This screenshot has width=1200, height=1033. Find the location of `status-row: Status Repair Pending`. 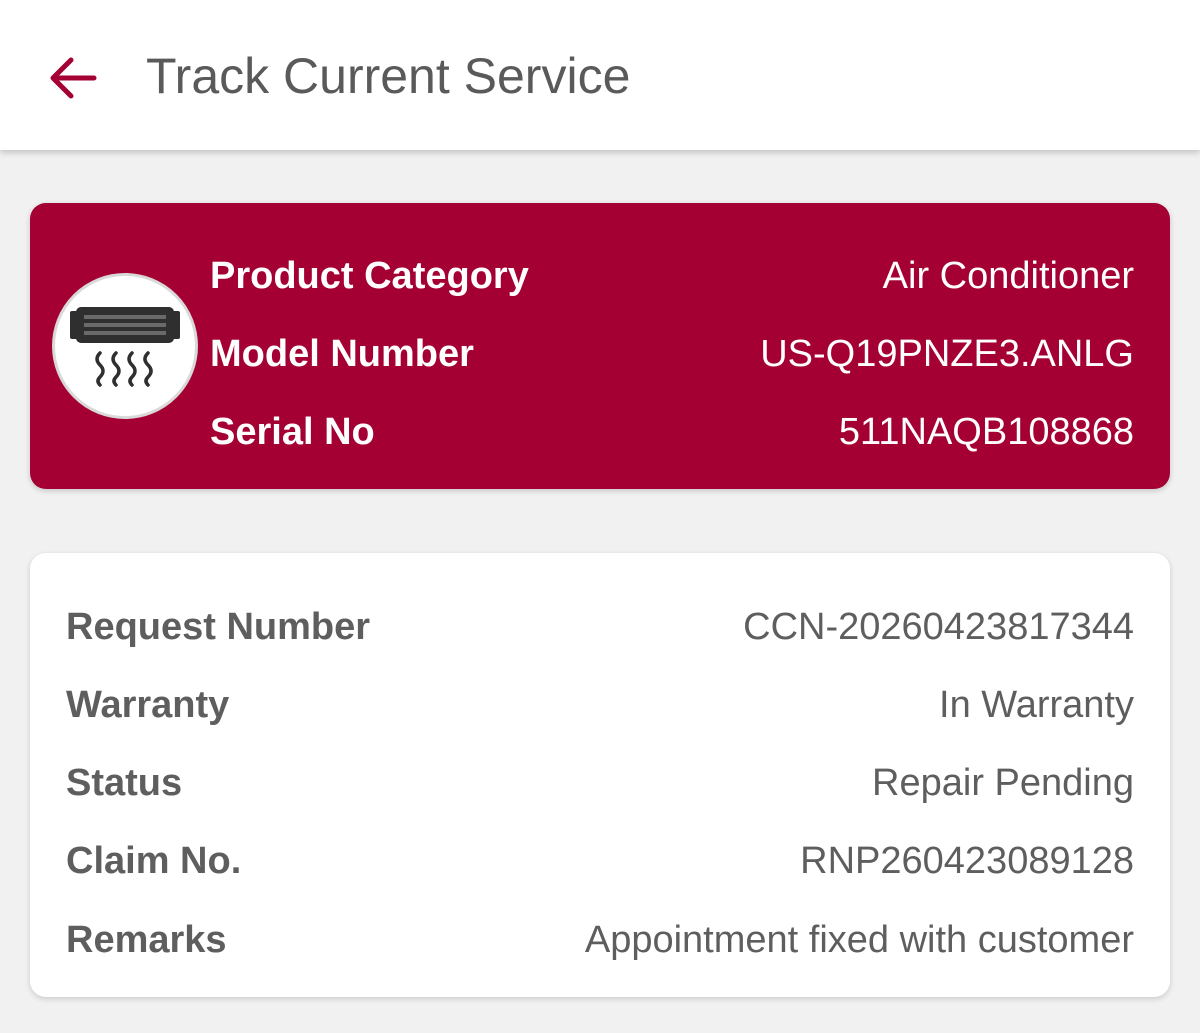

status-row: Status Repair Pending is located at coordinates (600, 783).